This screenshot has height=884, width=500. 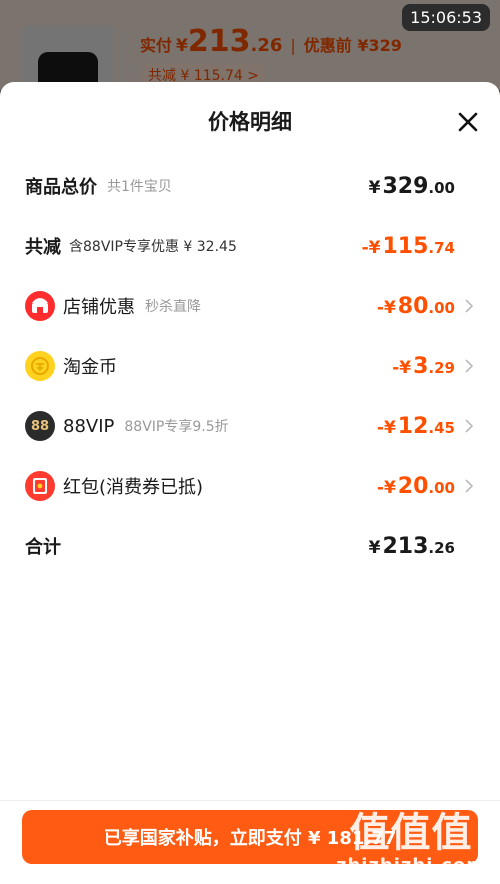 I want to click on row-taobao-coins: 淘金币 -¥ 3 .29, so click(x=250, y=366).